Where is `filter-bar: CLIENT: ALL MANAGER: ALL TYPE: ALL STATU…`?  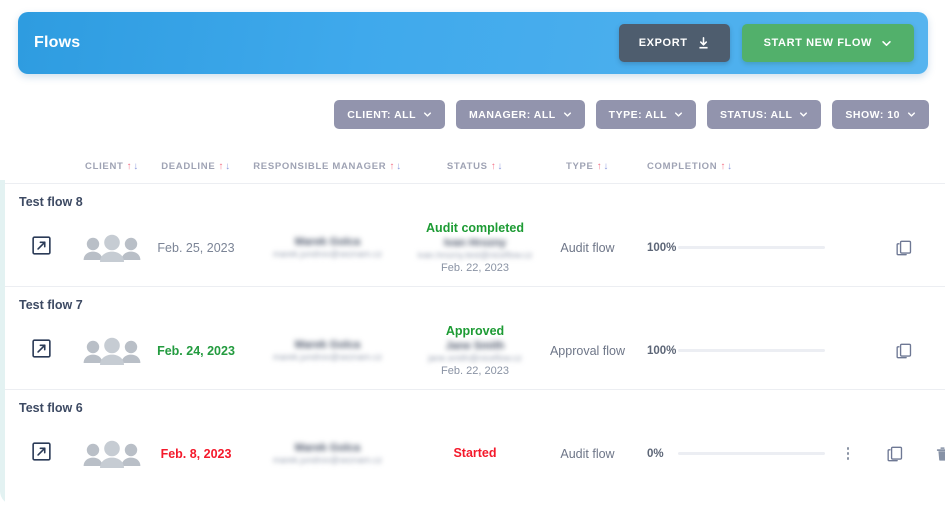 filter-bar: CLIENT: ALL MANAGER: ALL TYPE: ALL STATU… is located at coordinates (631, 114).